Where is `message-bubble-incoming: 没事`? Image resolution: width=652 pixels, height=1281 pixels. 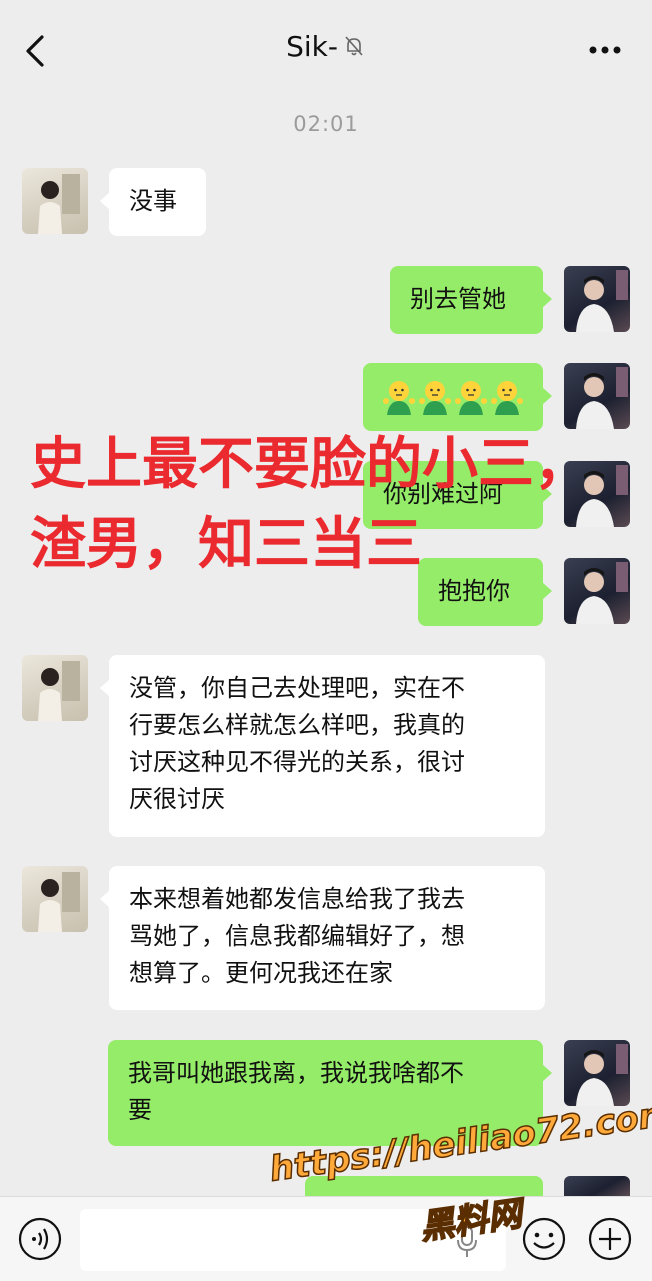
message-bubble-incoming: 没事 is located at coordinates (153, 202).